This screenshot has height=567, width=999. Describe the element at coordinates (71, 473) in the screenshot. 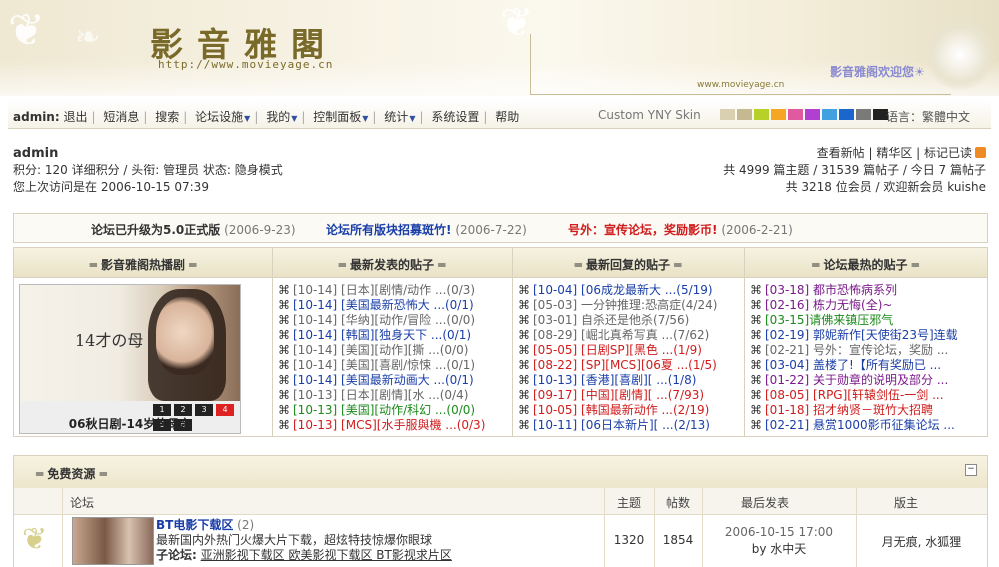

I see `category-title: ═ 免费资源 ═` at that location.